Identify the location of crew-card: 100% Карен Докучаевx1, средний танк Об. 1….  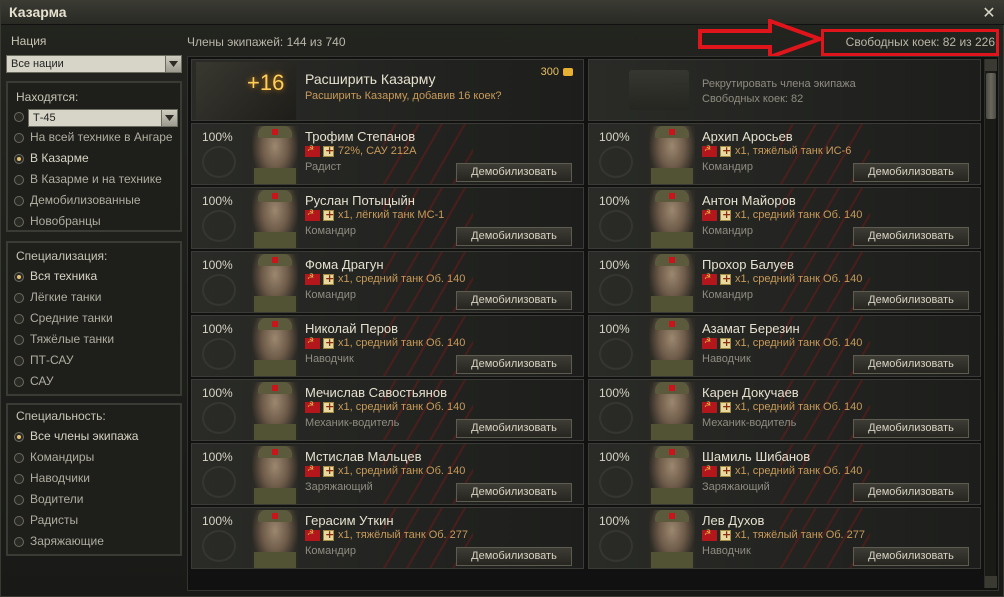
(784, 410).